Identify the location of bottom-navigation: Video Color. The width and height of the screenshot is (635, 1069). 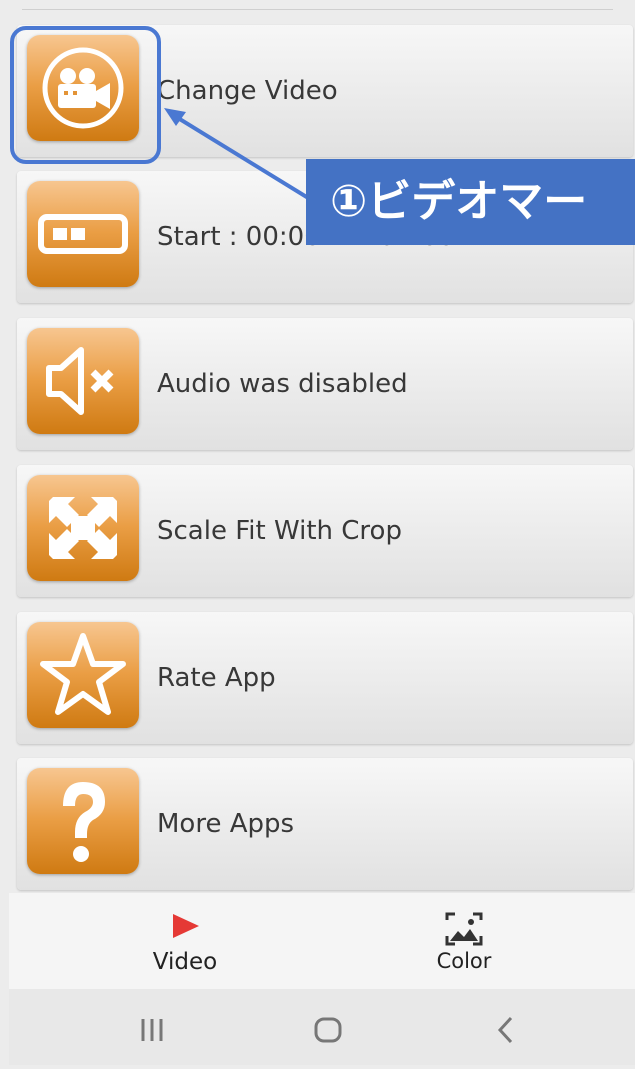
(322, 941).